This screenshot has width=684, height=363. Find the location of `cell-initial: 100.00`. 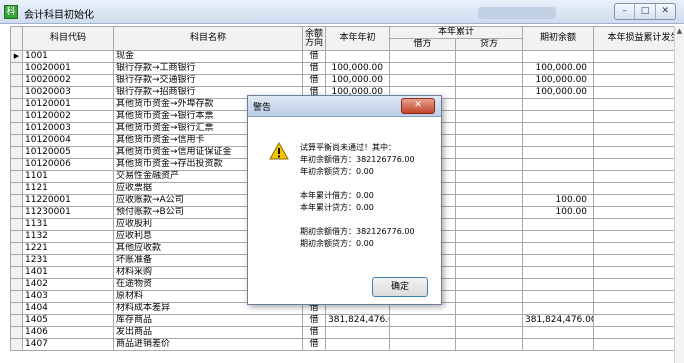

cell-initial: 100.00 is located at coordinates (558, 200).